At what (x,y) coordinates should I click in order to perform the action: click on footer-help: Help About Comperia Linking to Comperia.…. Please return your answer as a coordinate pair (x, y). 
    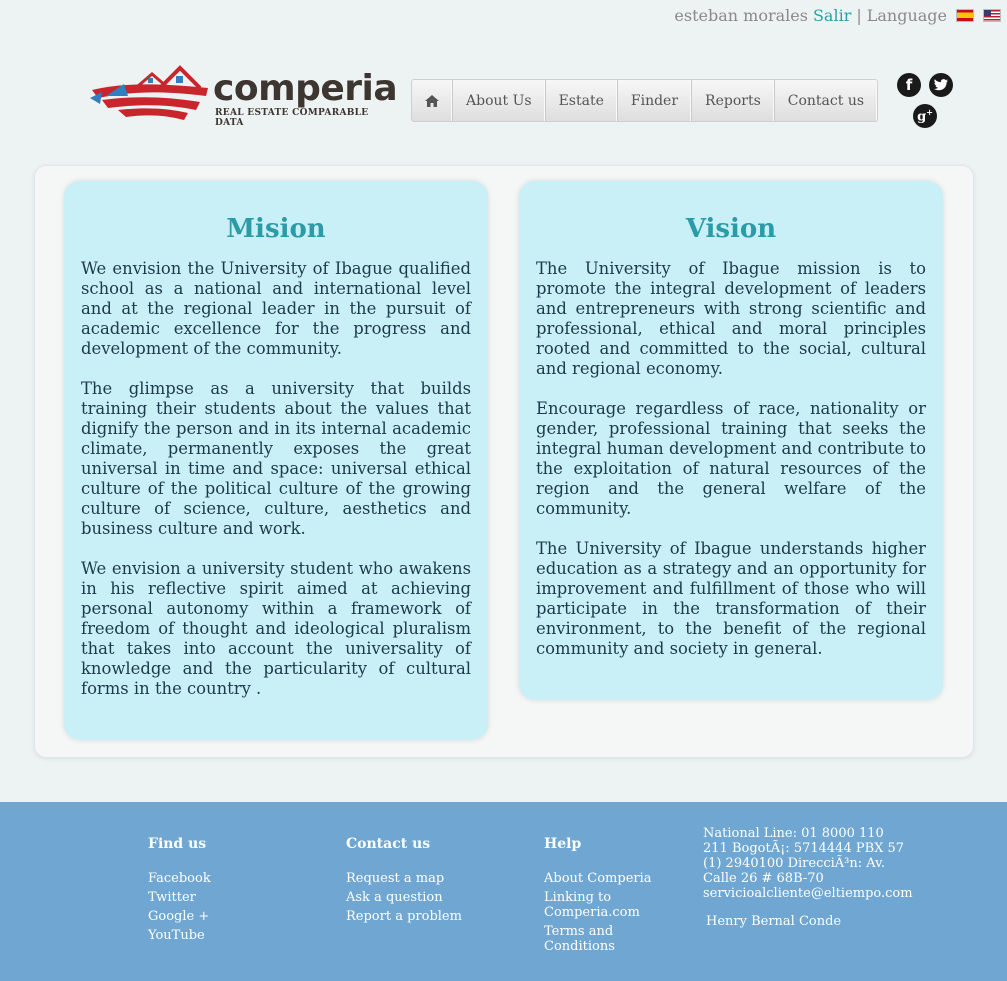
    Looking at the image, I should click on (604, 897).